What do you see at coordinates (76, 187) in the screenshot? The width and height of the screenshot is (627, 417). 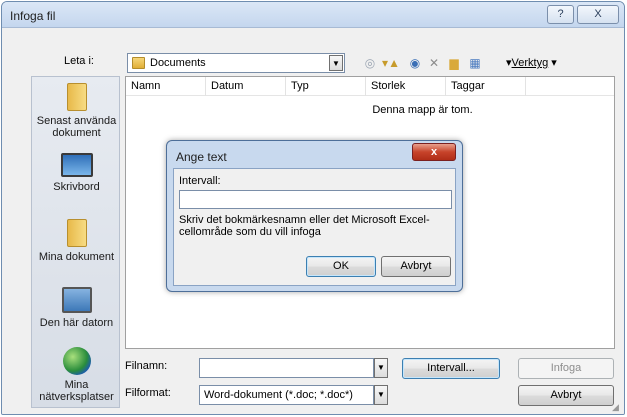 I see `place-desktop-label: Skrivbord` at bounding box center [76, 187].